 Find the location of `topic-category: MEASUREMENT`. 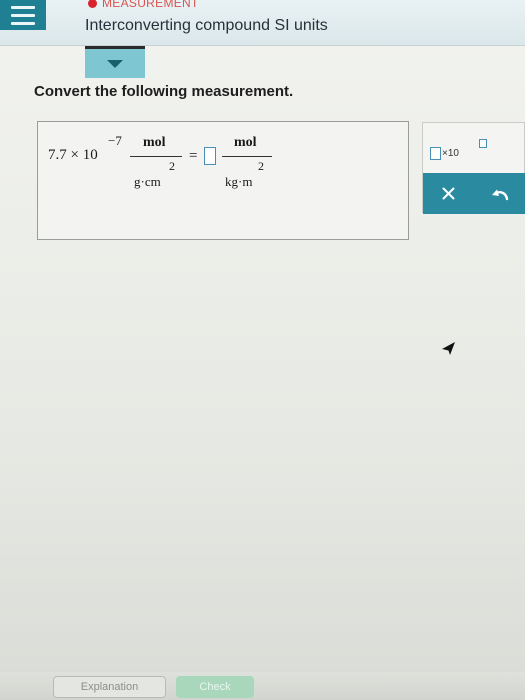

topic-category: MEASUREMENT is located at coordinates (143, 5).